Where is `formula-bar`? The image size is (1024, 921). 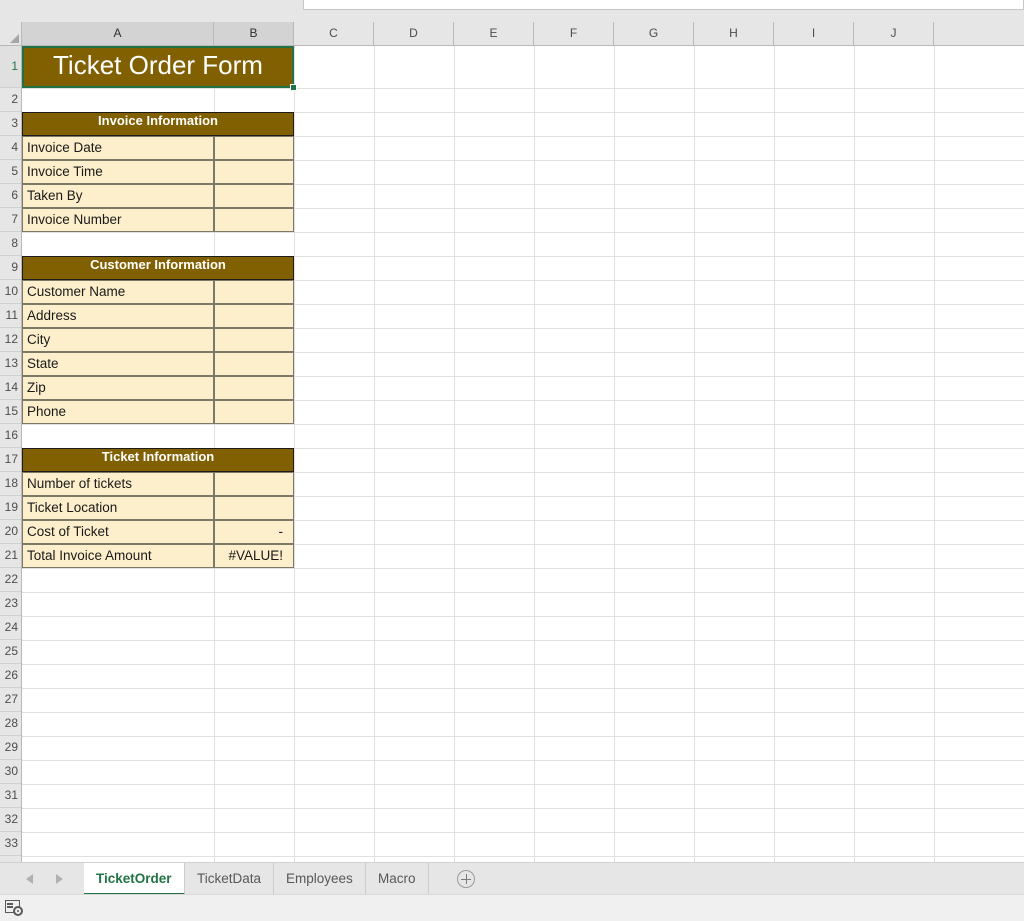 formula-bar is located at coordinates (663, 5).